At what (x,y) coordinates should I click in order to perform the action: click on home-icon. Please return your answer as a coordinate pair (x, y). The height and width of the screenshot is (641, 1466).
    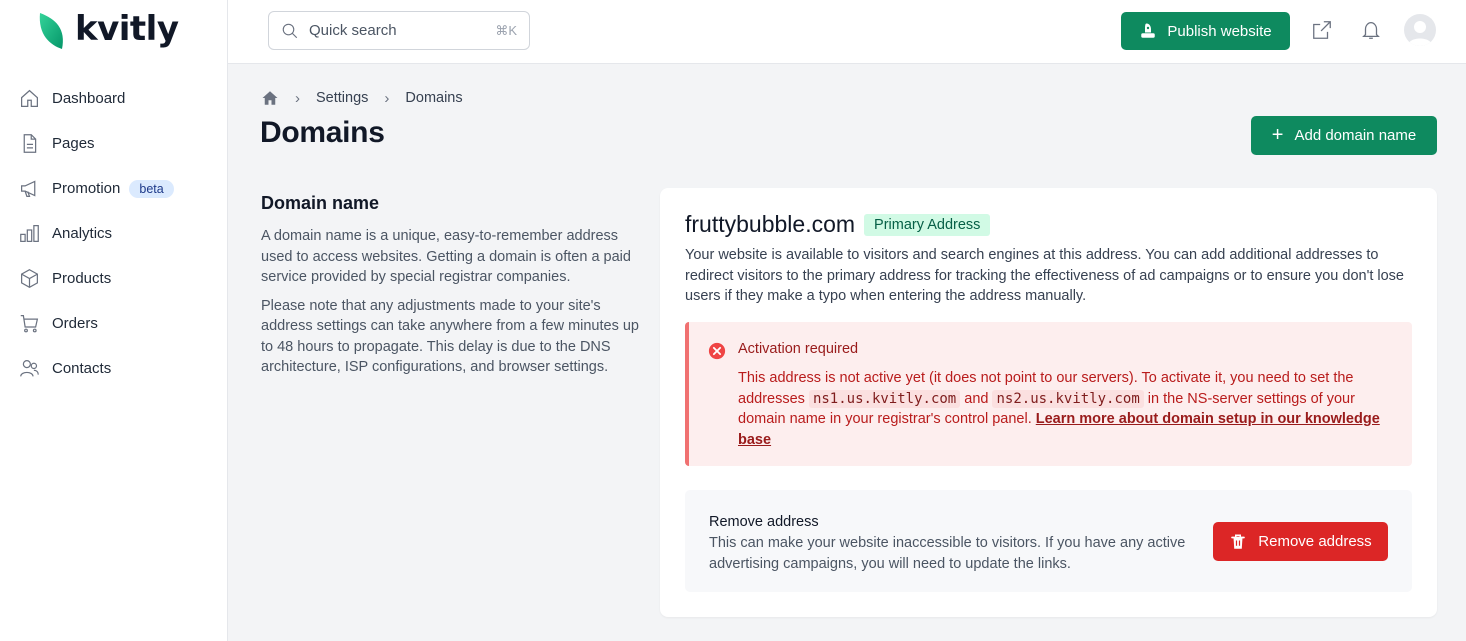
    Looking at the image, I should click on (29, 99).